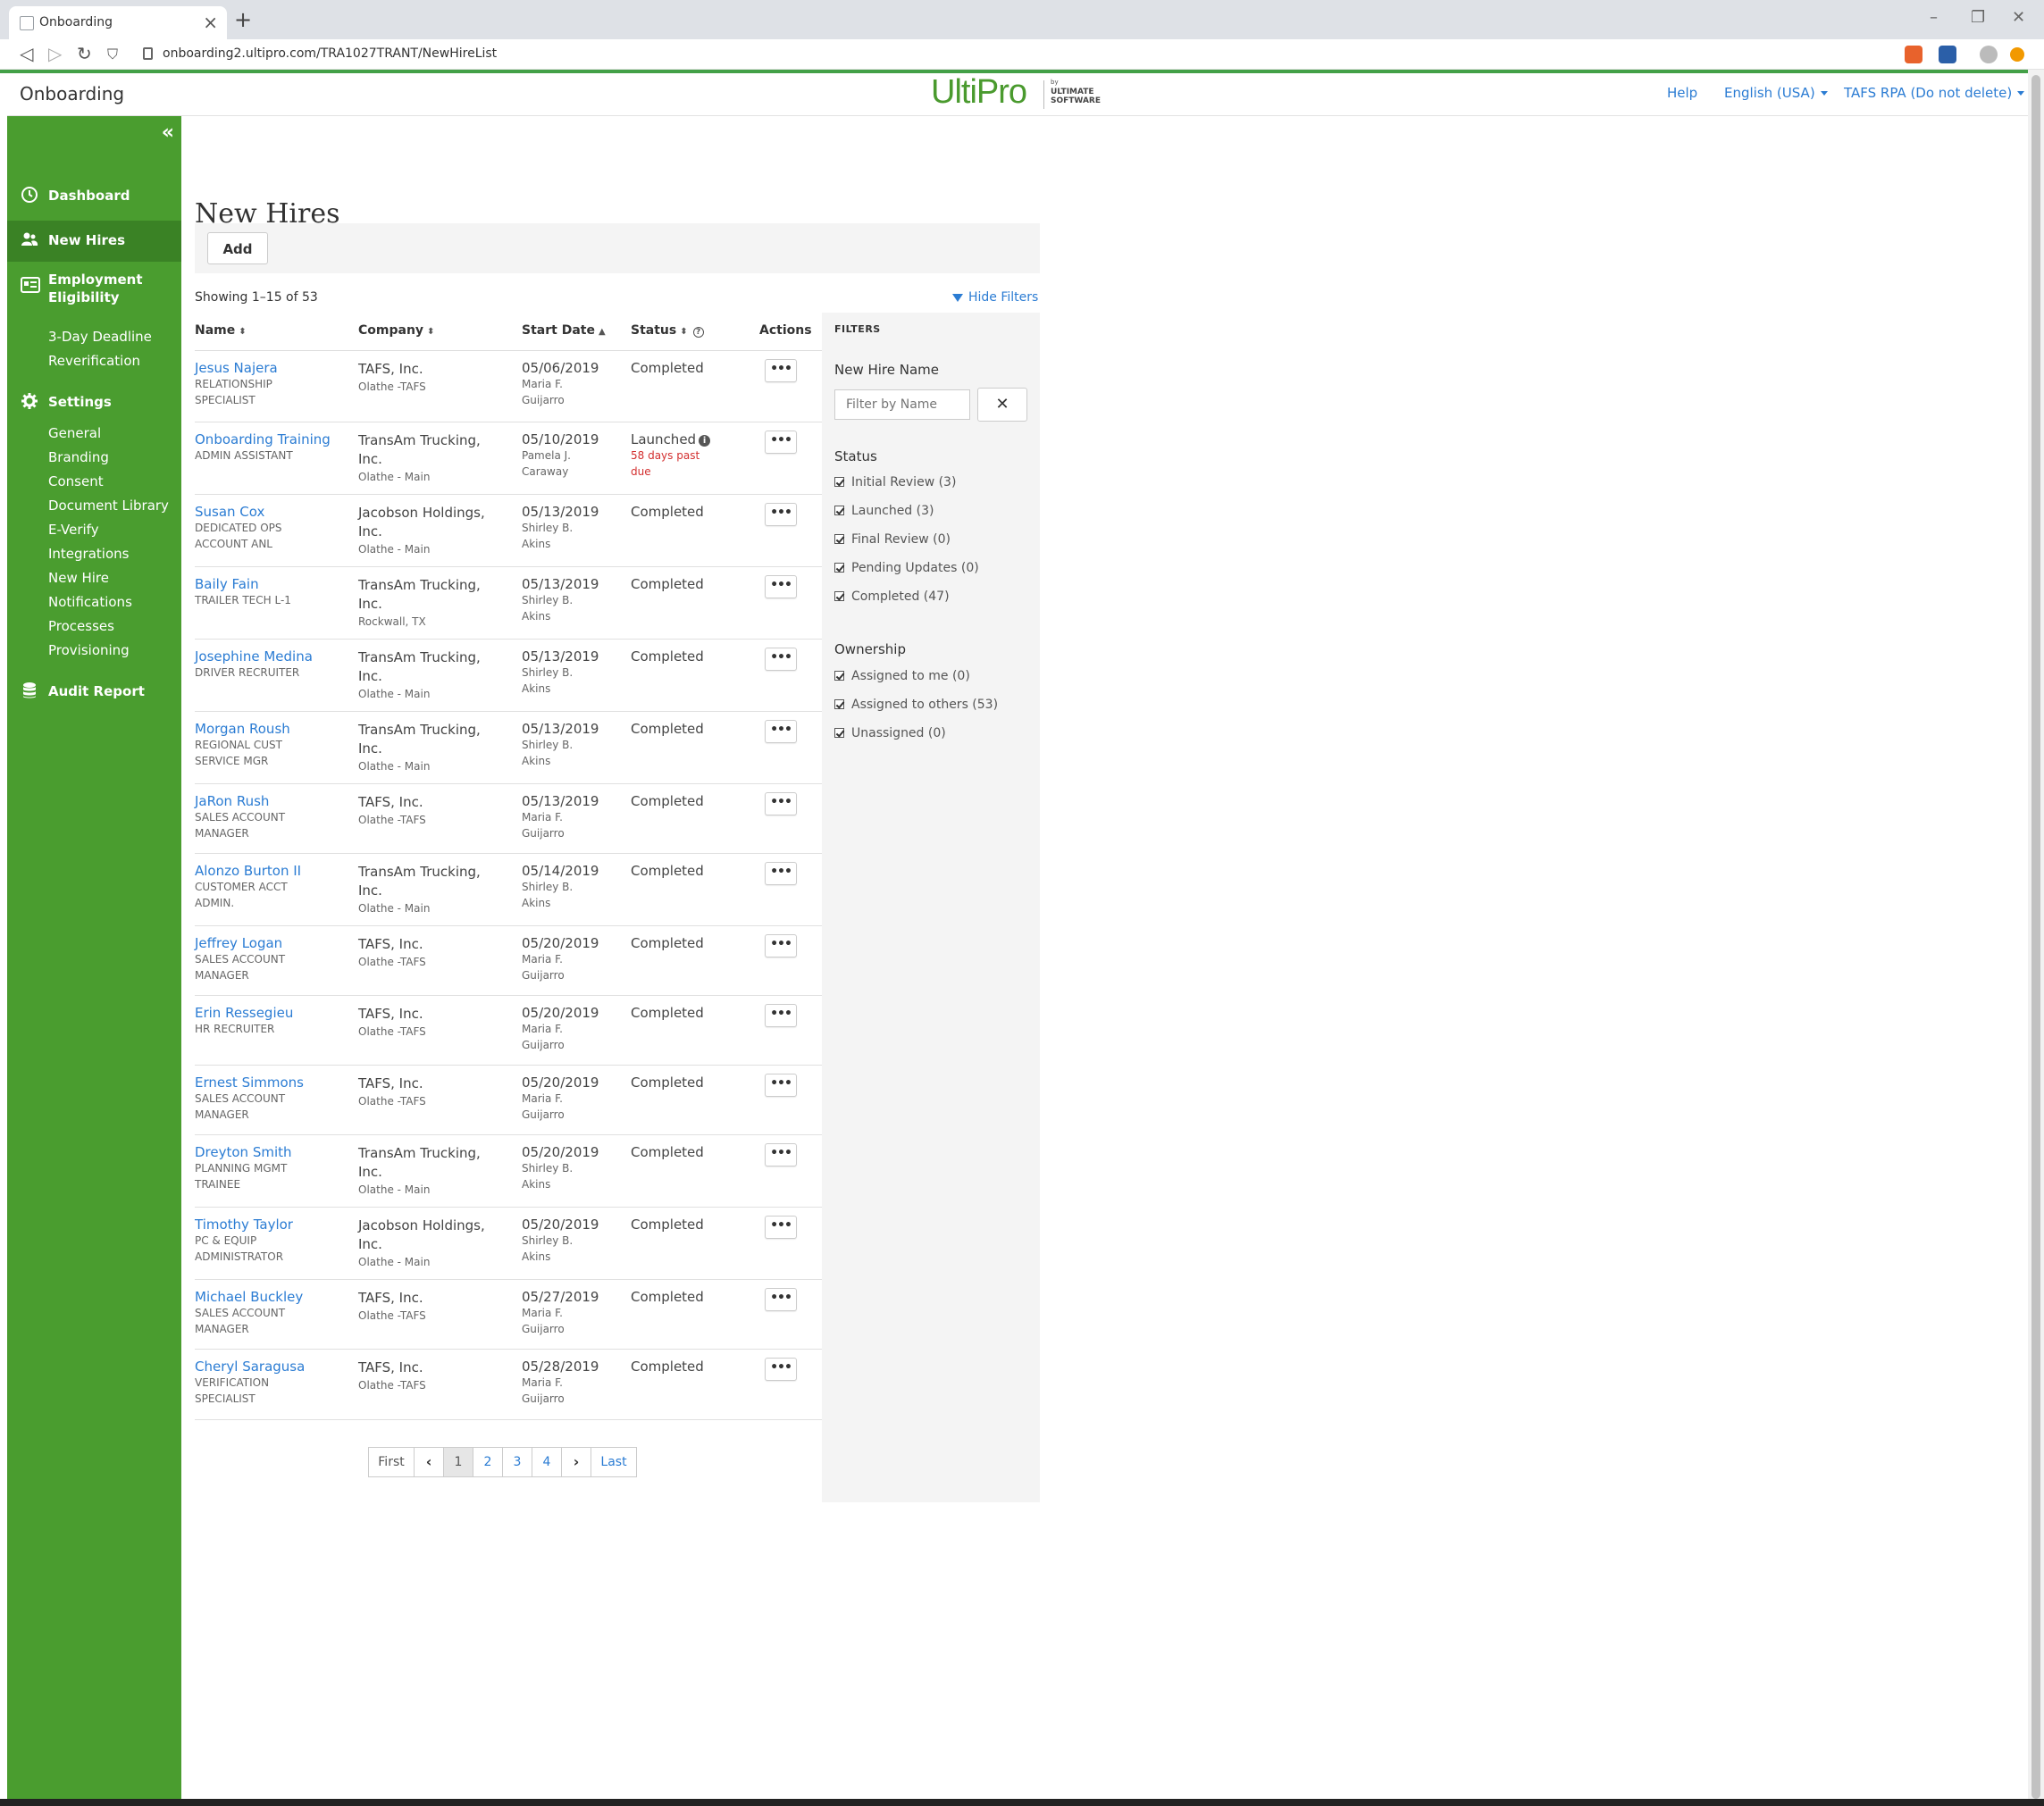 This screenshot has width=2044, height=1806. What do you see at coordinates (564, 330) in the screenshot?
I see `column-header-start-date: Start Date ▲` at bounding box center [564, 330].